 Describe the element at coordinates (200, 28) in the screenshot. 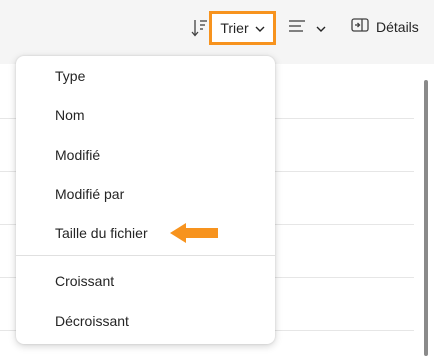

I see `sort-icon` at that location.